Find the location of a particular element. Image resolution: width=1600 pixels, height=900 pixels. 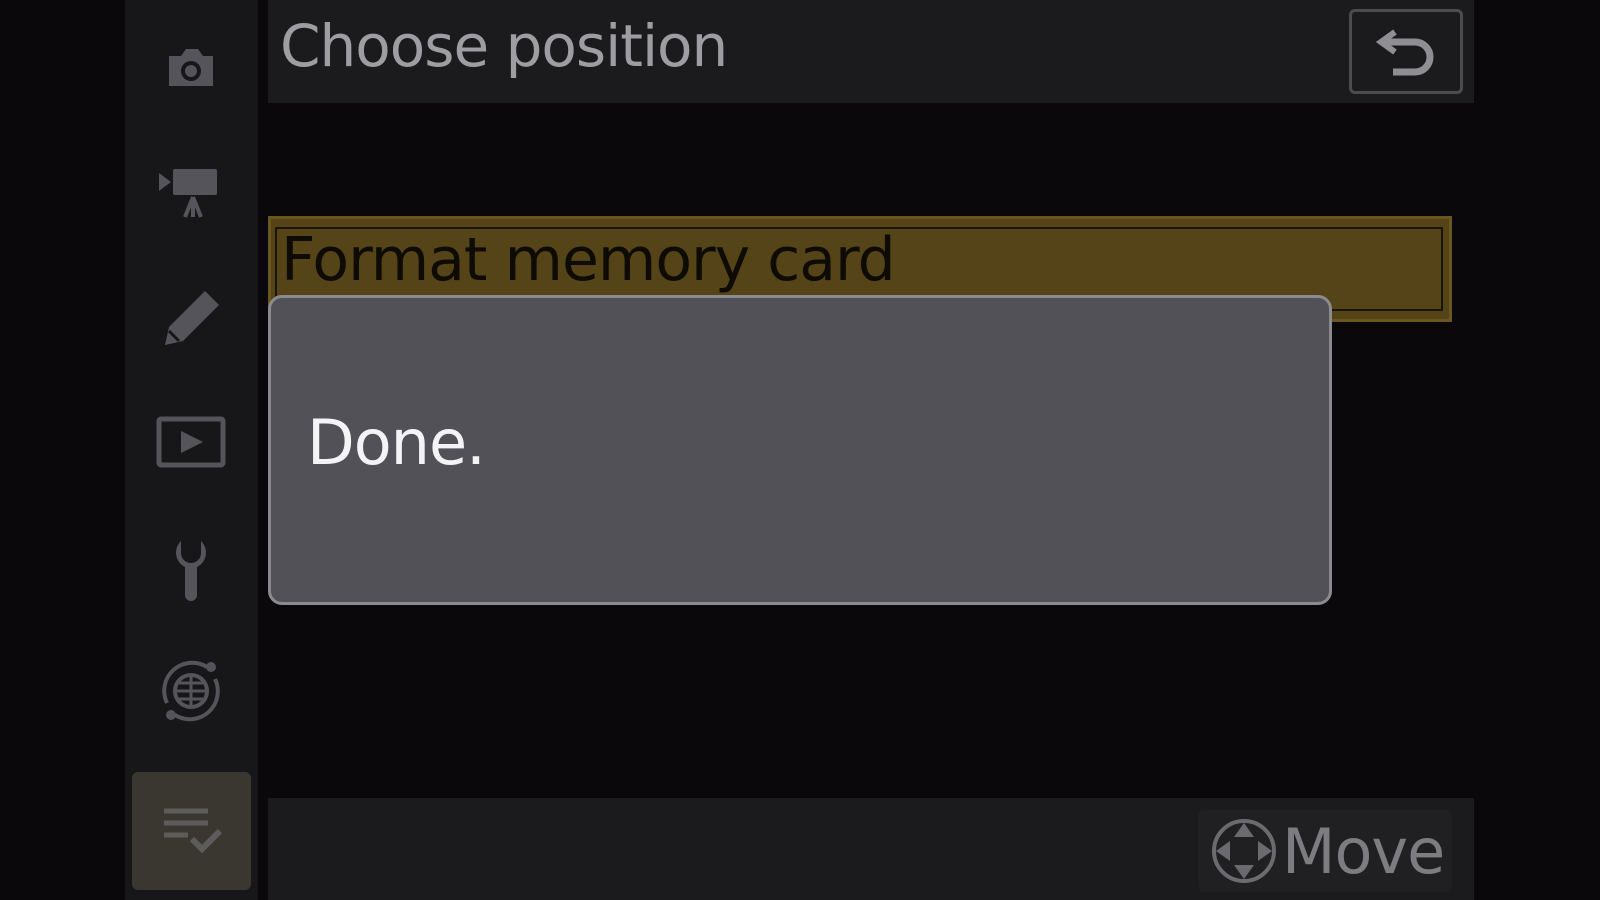

my-menu-icon is located at coordinates (191, 831).